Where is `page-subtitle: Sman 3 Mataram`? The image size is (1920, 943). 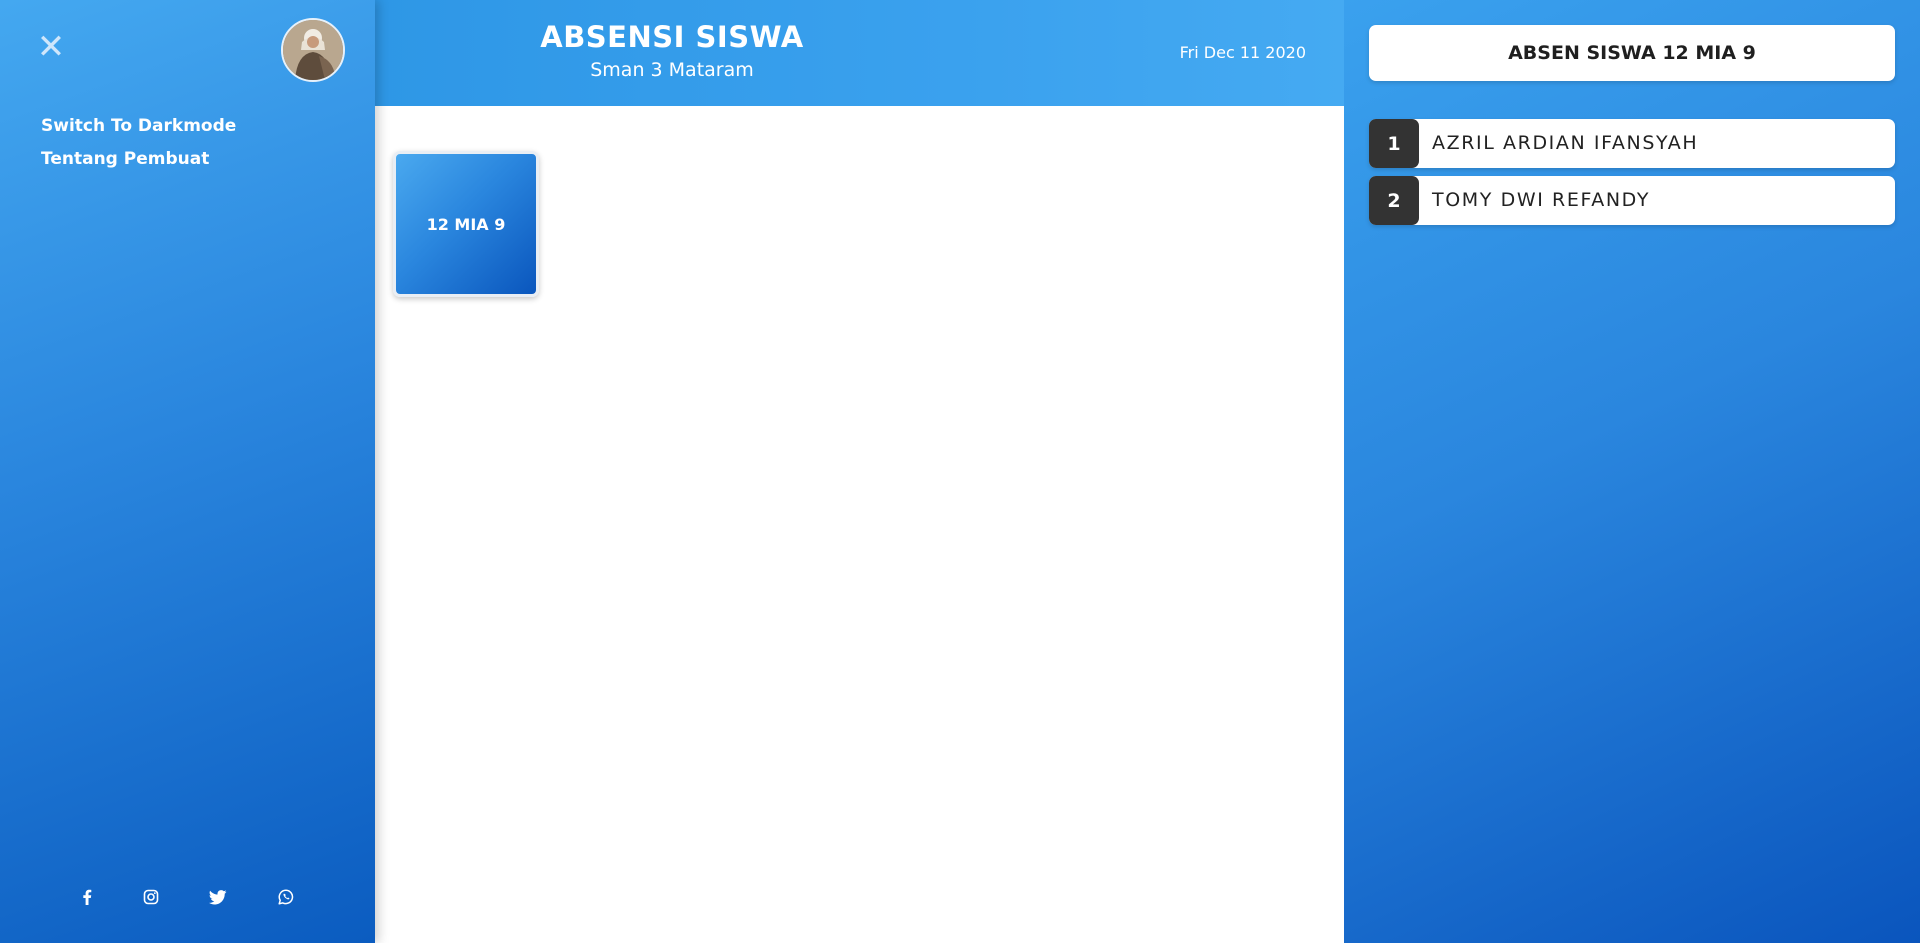
page-subtitle: Sman 3 Mataram is located at coordinates (672, 70).